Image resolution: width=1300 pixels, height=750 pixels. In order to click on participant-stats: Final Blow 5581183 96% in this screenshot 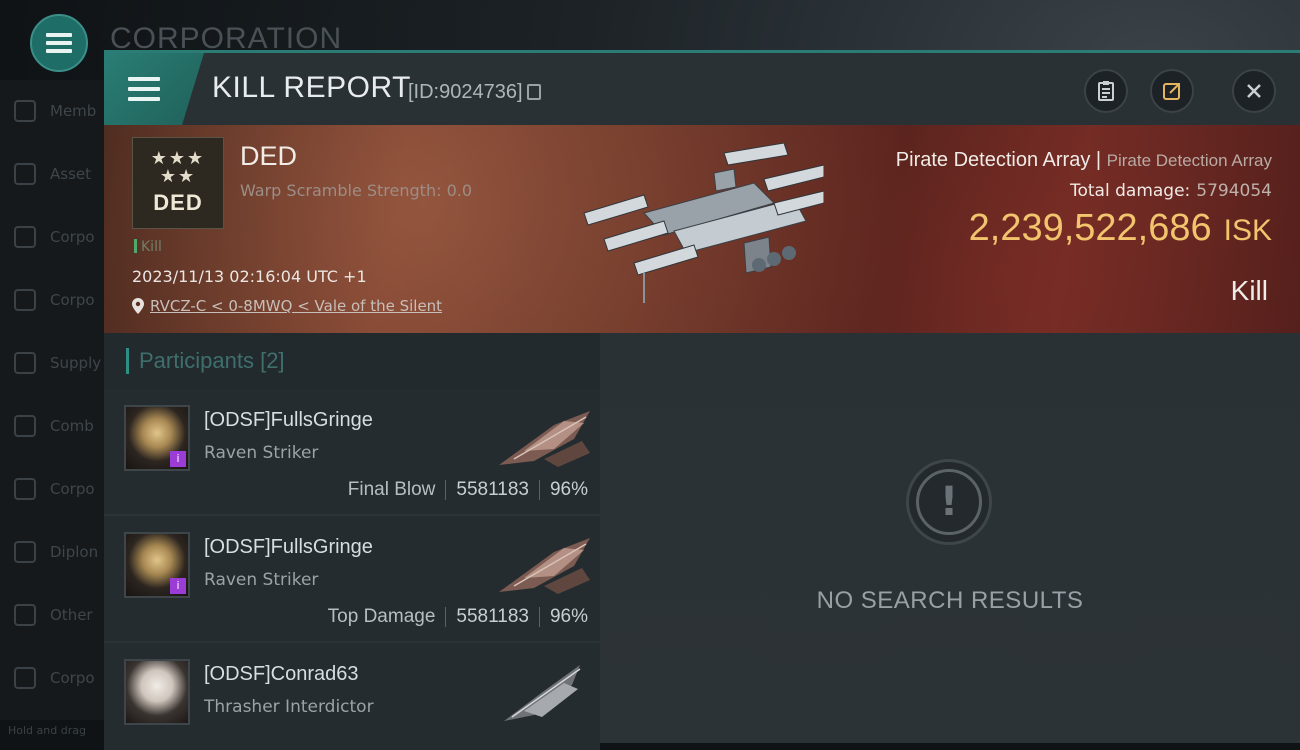, I will do `click(467, 489)`.